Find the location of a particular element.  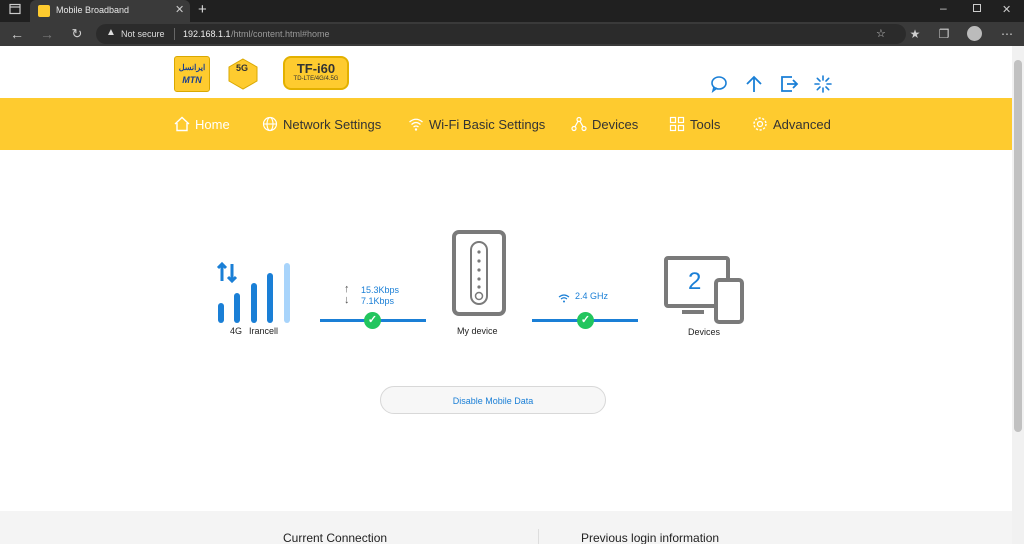

nav-devices: Devices is located at coordinates (604, 124).